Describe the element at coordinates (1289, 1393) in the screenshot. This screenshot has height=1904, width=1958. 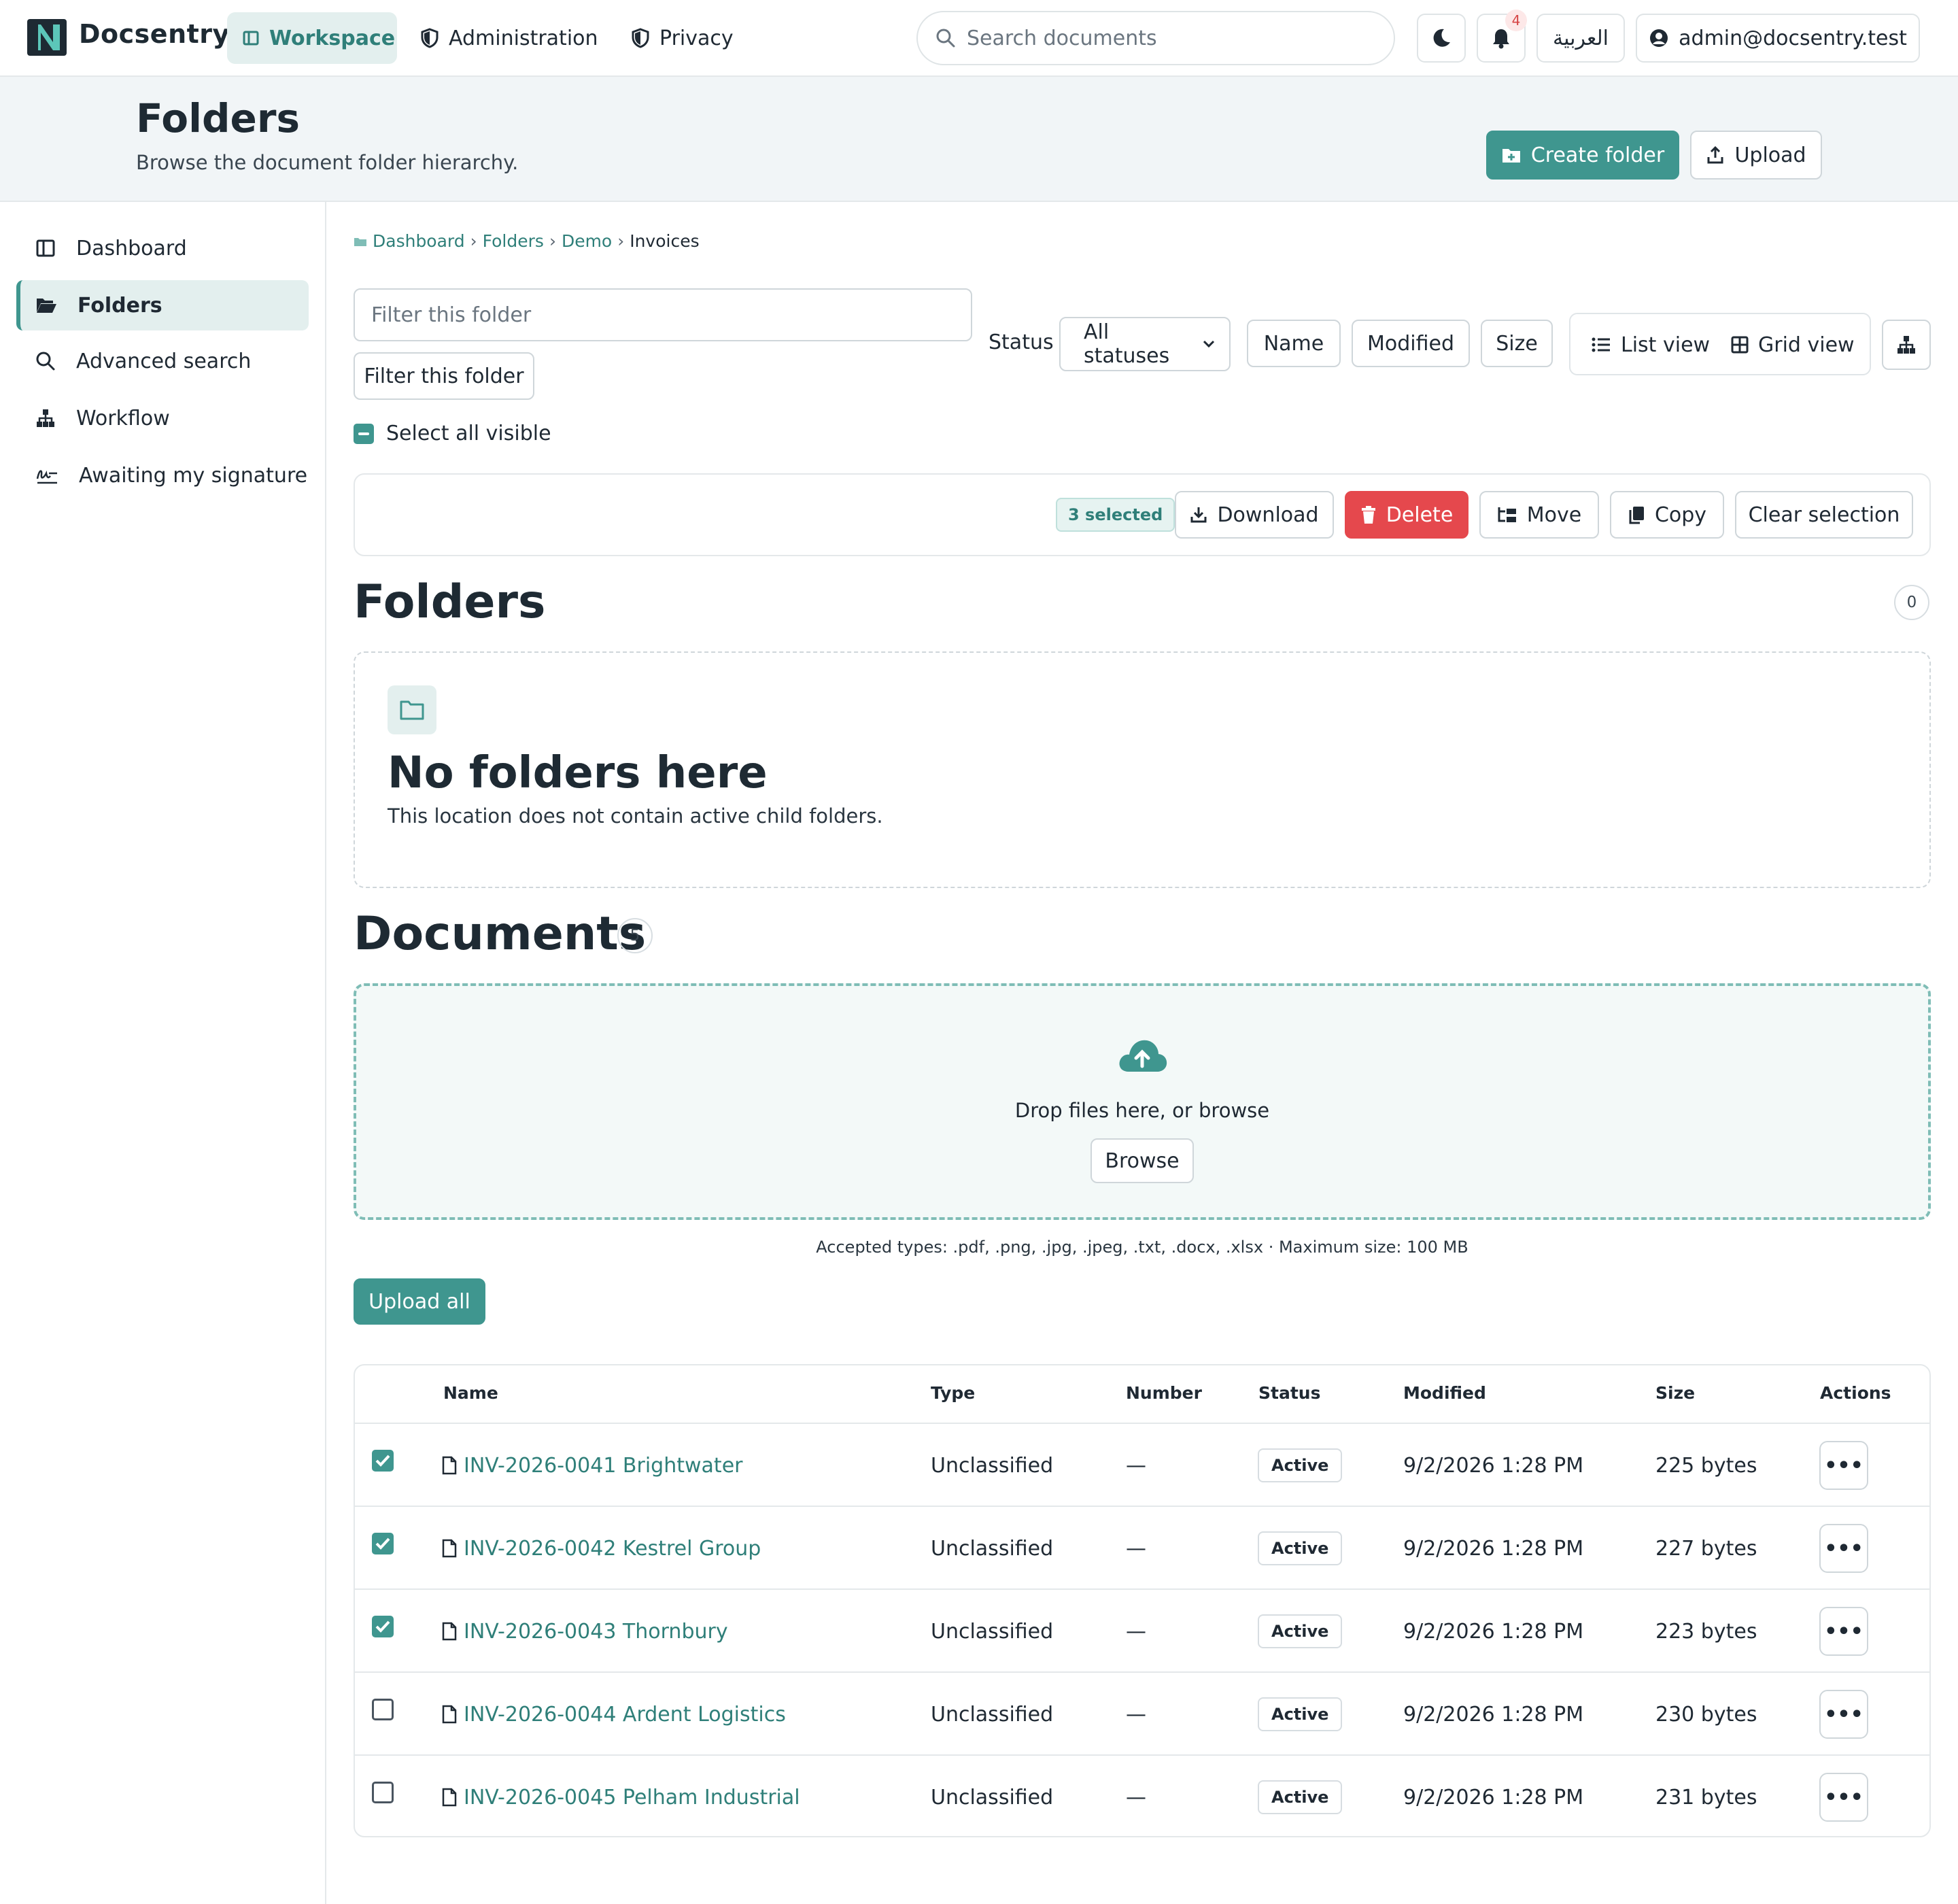
I see `column-header-status: Status` at that location.